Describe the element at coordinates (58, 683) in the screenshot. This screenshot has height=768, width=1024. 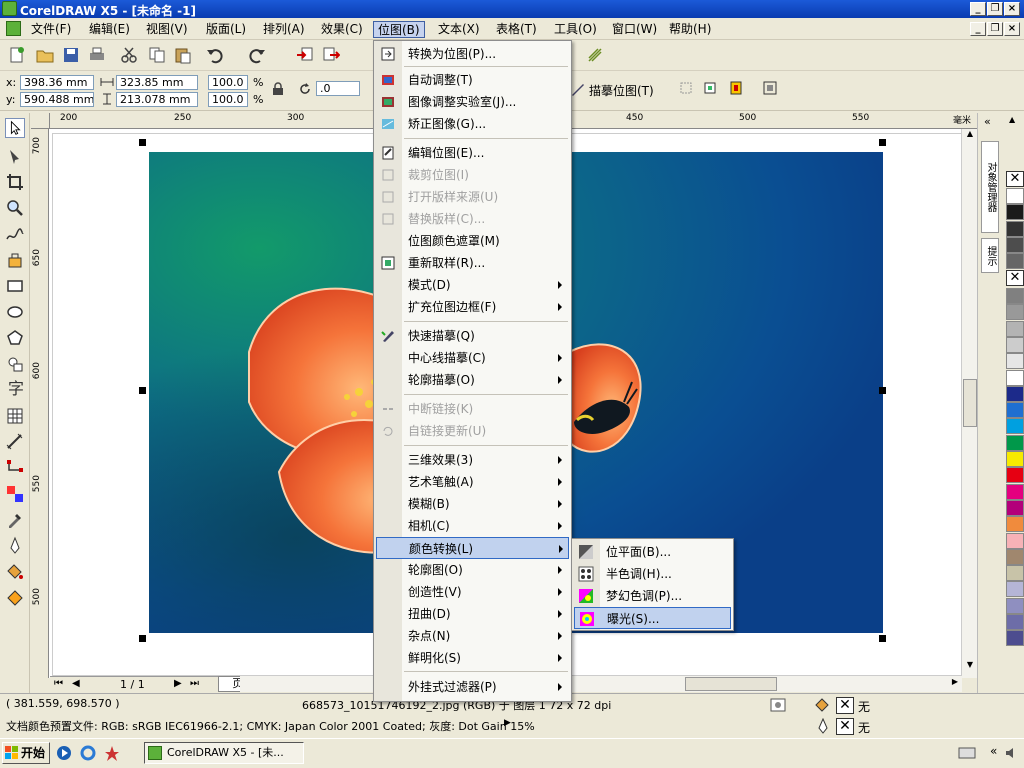
I see `first-page-icon: ⏮` at that location.